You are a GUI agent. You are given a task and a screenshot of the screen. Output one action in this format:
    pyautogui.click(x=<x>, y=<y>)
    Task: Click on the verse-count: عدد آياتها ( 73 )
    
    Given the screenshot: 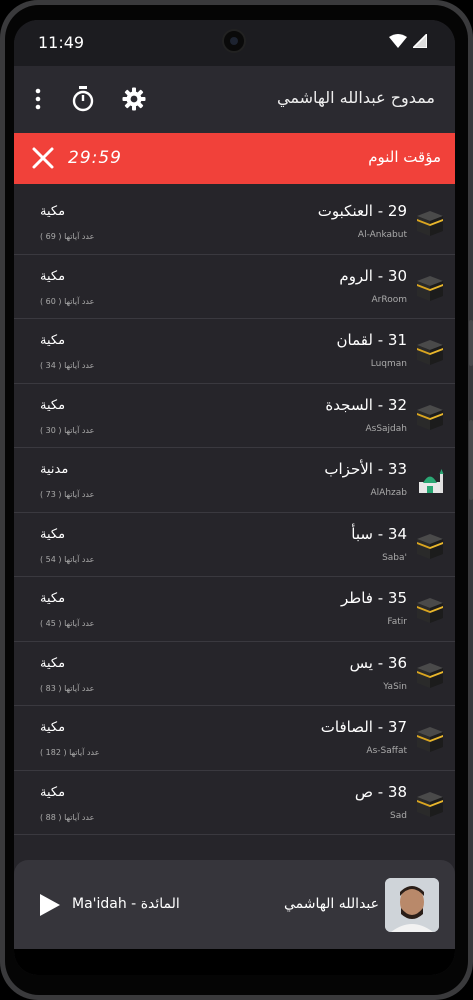 What is the action you would take?
    pyautogui.click(x=67, y=494)
    